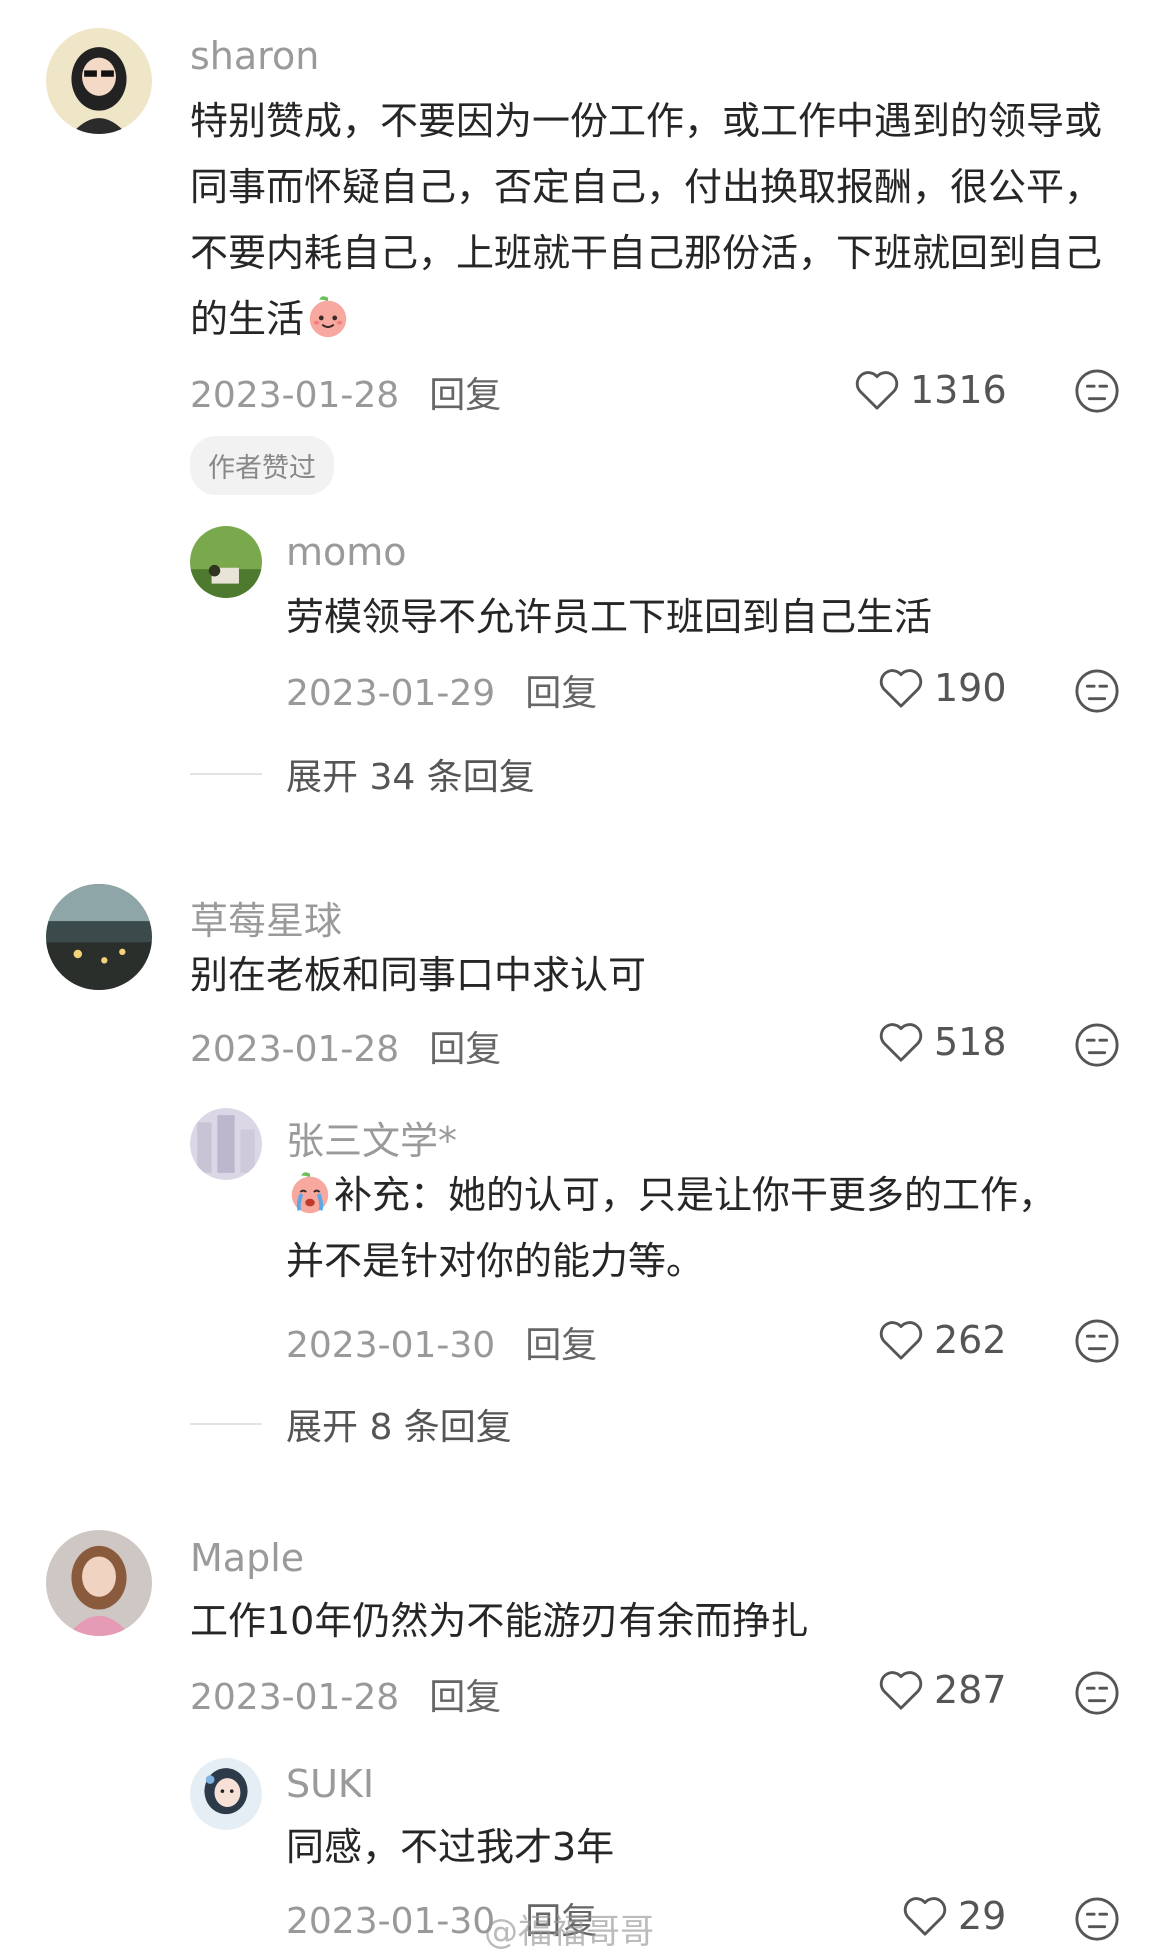 Image resolution: width=1168 pixels, height=1952 pixels. I want to click on expand-replies-button: 展开 8 条回复, so click(351, 1424).